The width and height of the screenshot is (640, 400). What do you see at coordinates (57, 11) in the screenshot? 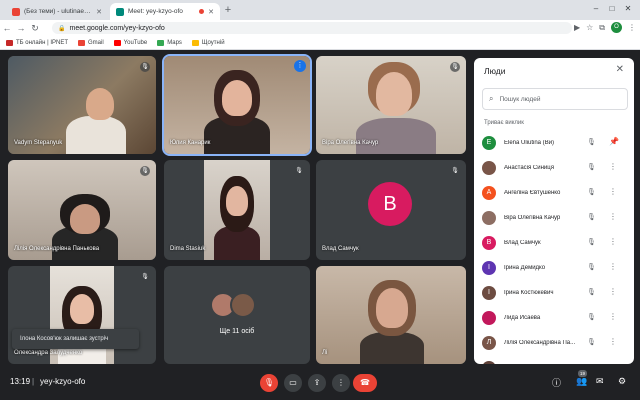
I see `tab-gmail: (Без теми) - ulutinaea@gmail.com ✕` at bounding box center [57, 11].